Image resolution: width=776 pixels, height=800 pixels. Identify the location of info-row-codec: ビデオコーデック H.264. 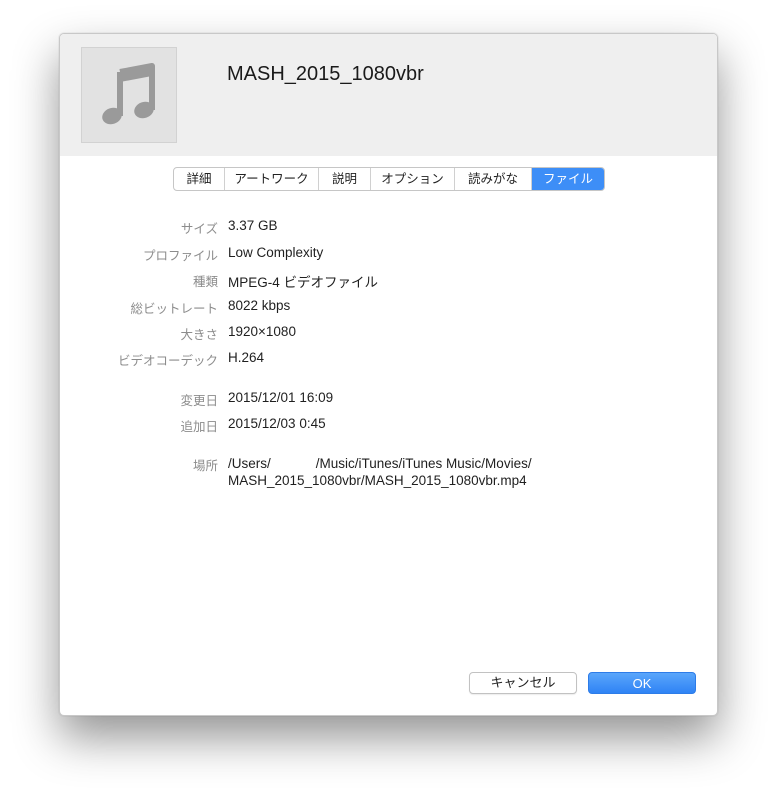
(388, 359).